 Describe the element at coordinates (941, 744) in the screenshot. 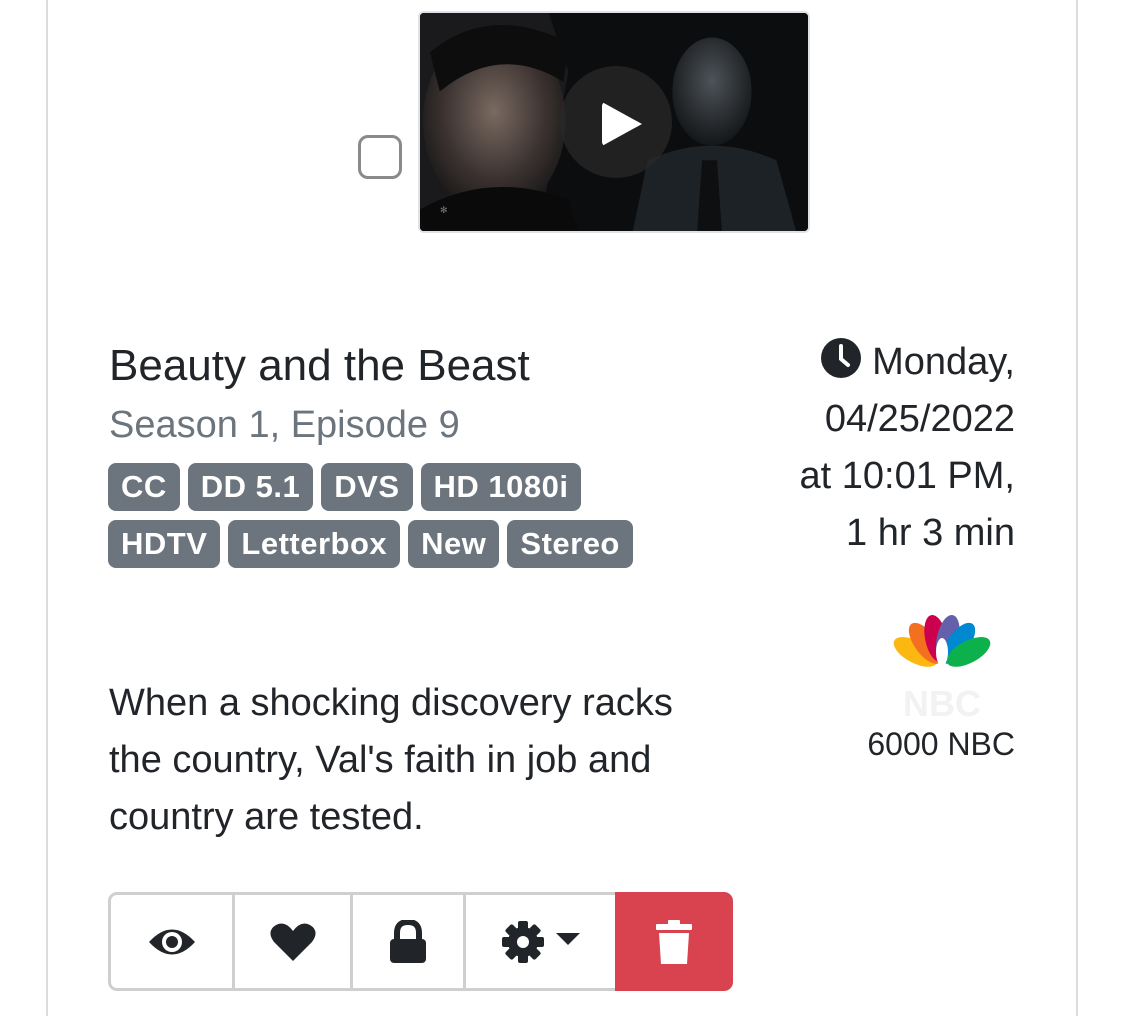

I see `channel-label: 6000 NBC` at that location.